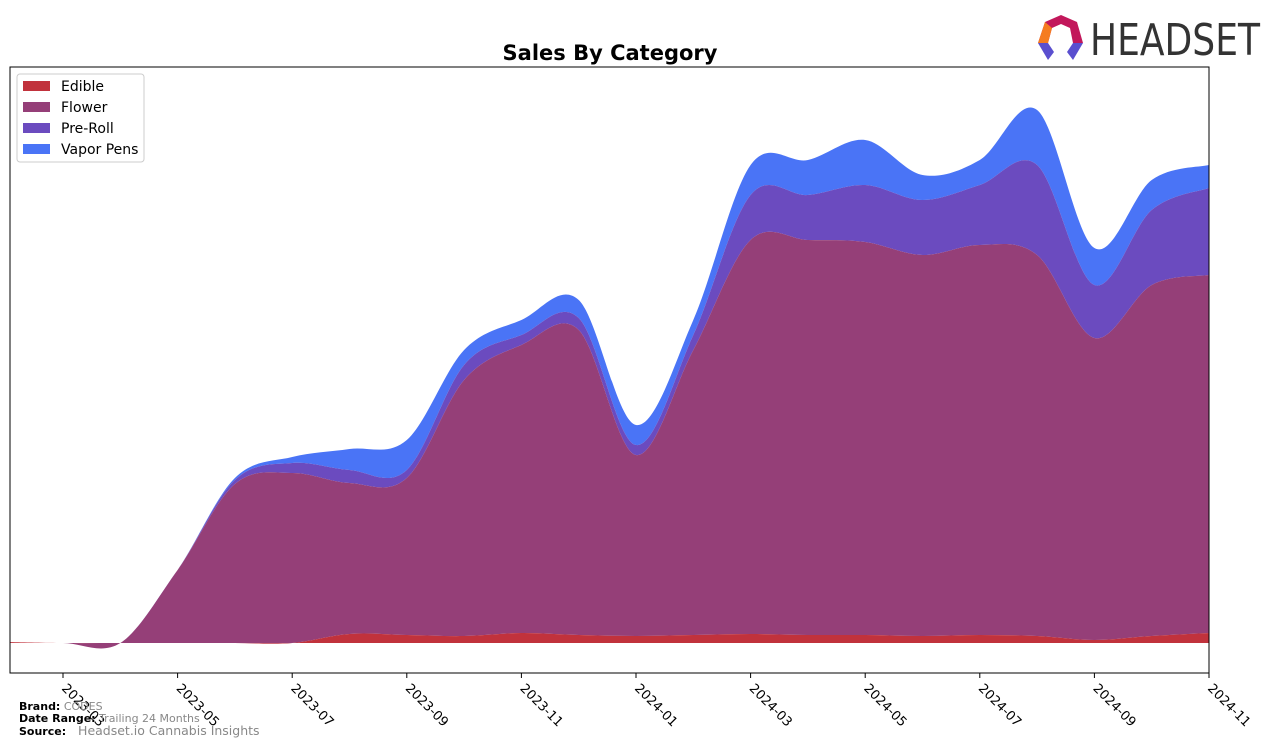  What do you see at coordinates (426, 705) in the screenshot?
I see `x-tick-label: 2023-09` at bounding box center [426, 705].